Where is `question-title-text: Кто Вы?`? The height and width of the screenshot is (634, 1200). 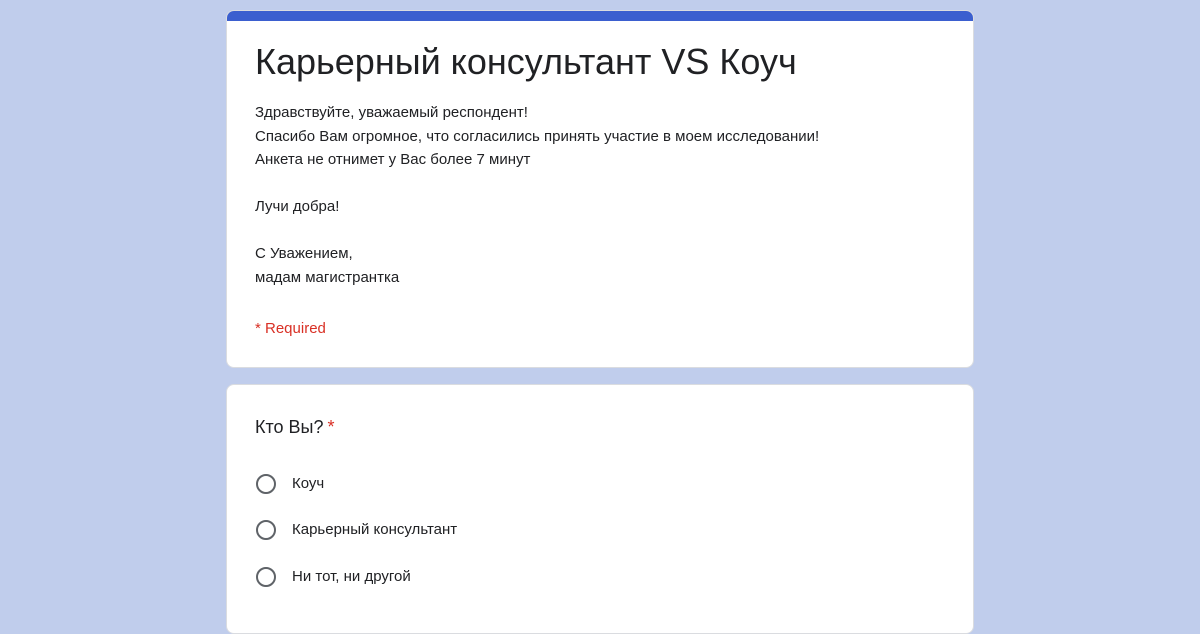
question-title-text: Кто Вы? is located at coordinates (289, 427).